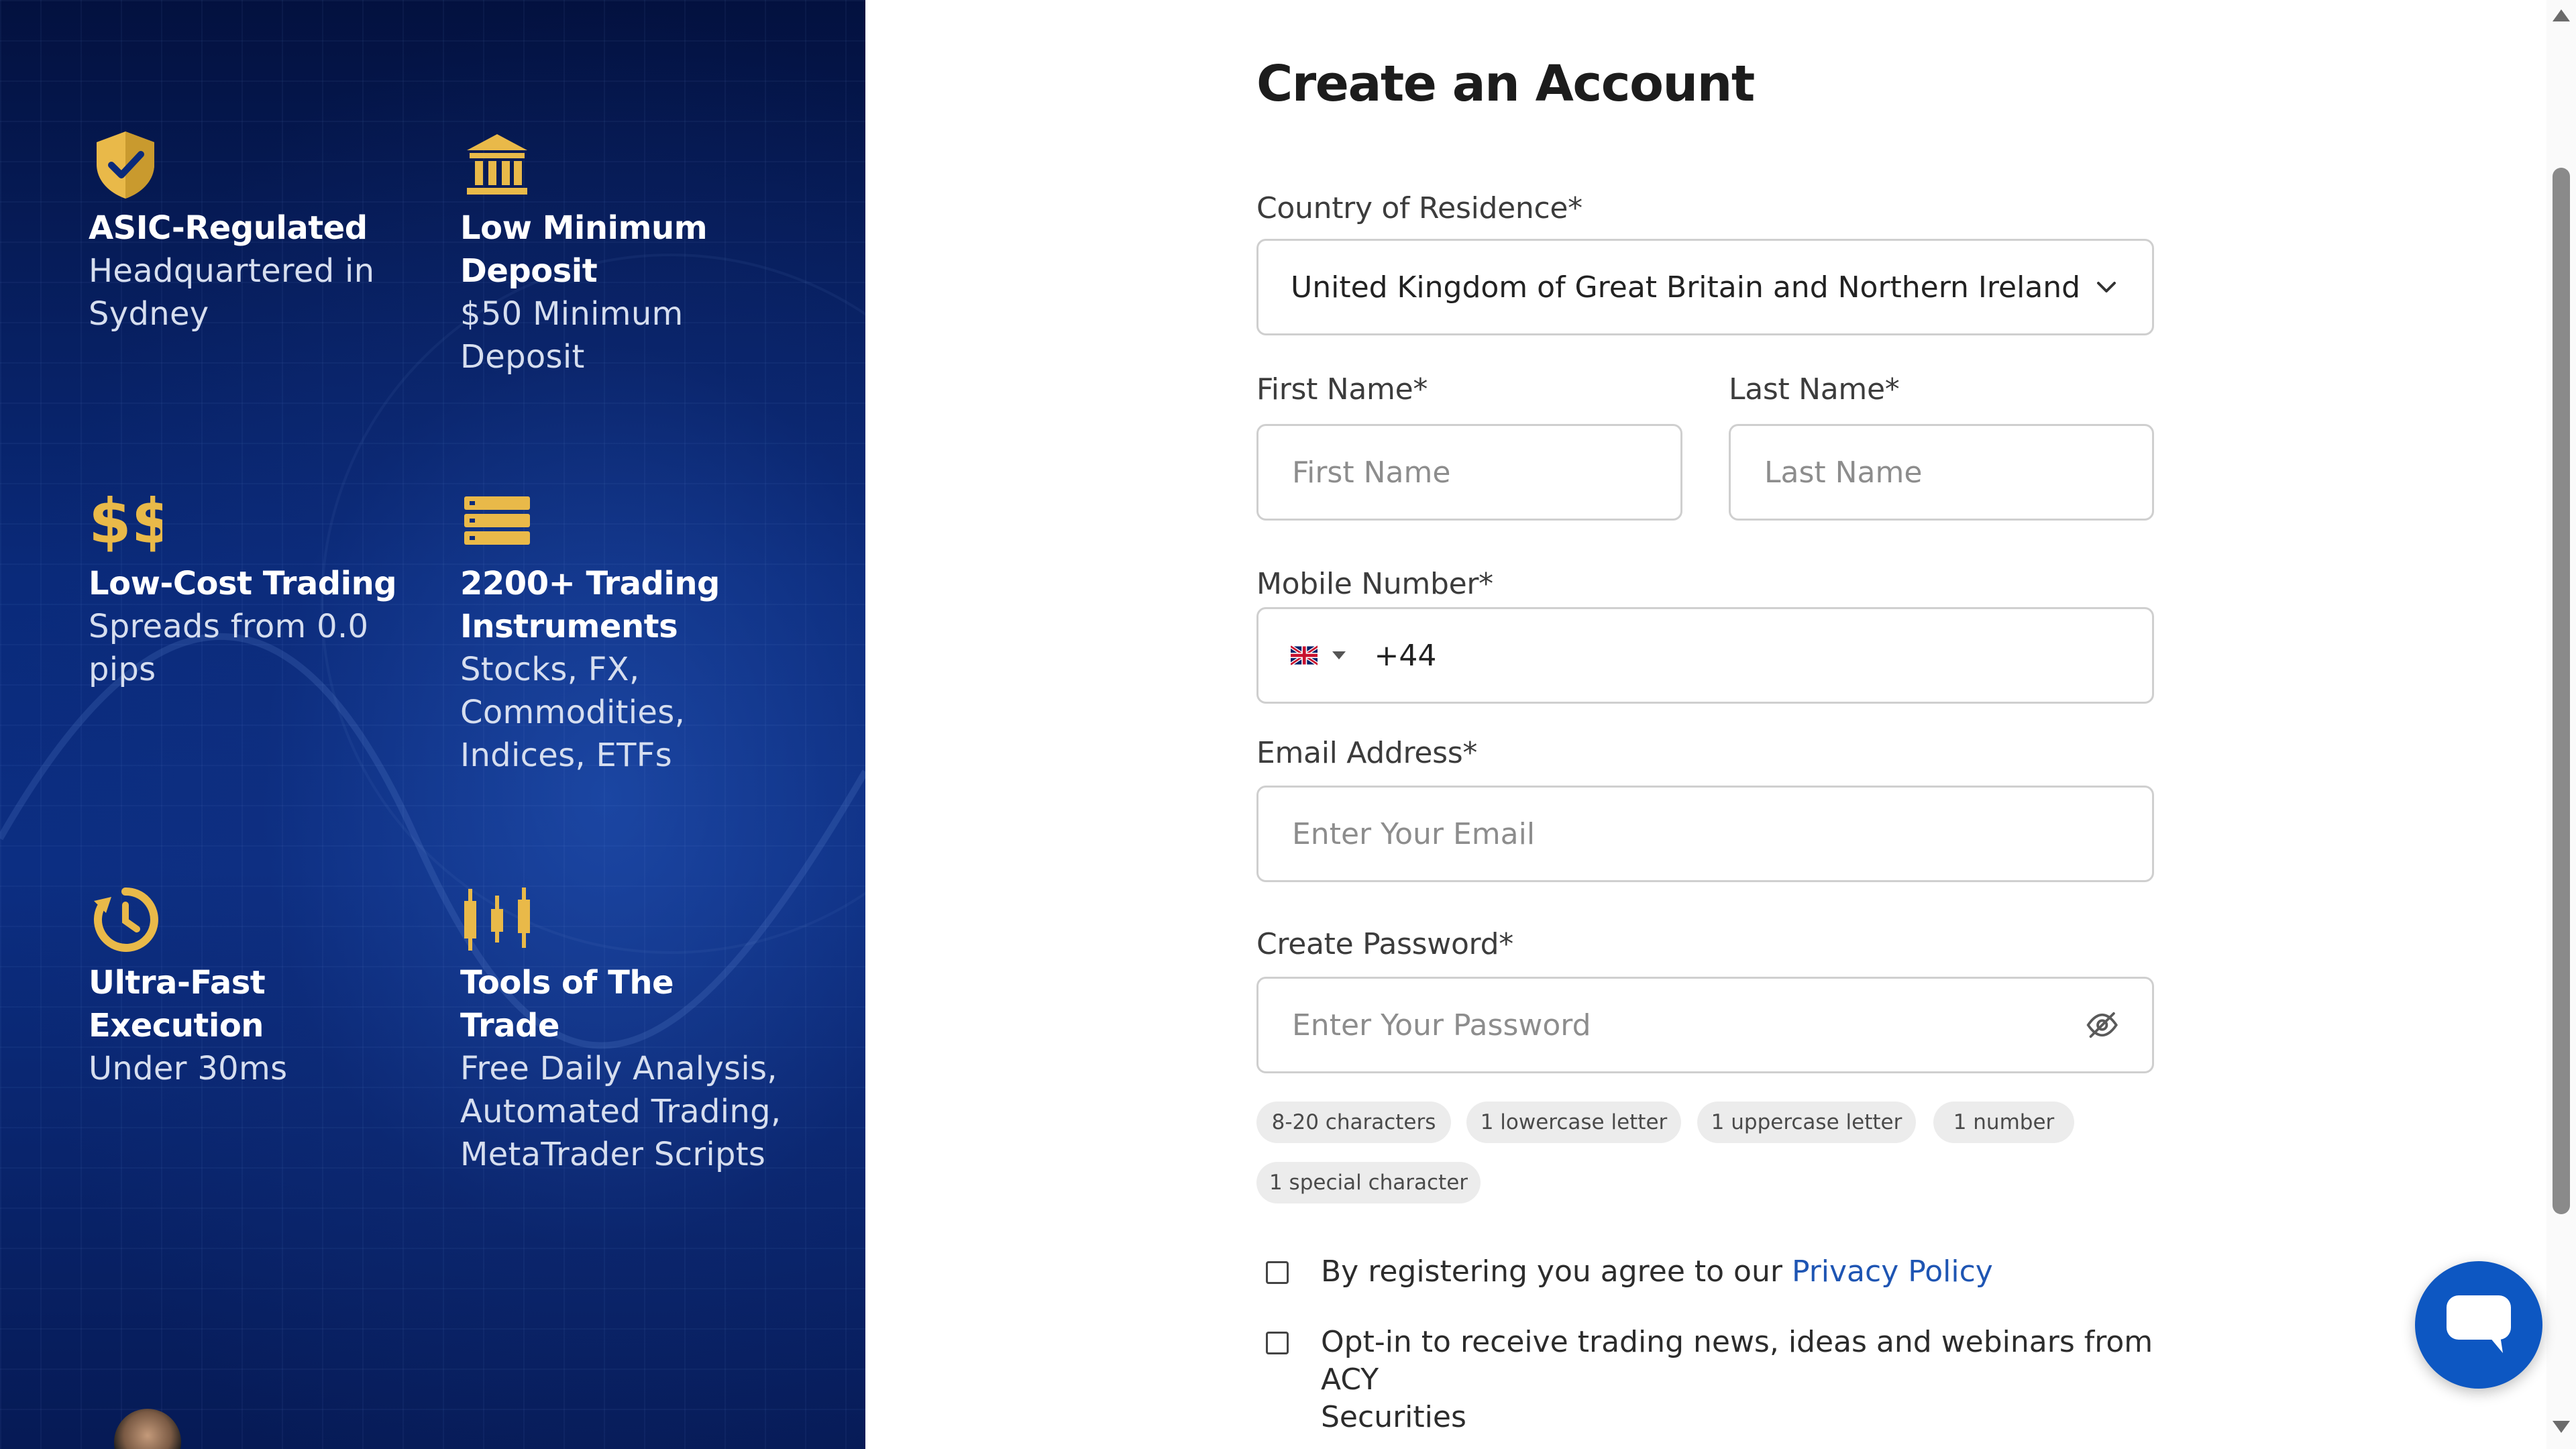 Image resolution: width=2576 pixels, height=1449 pixels. What do you see at coordinates (2106, 287) in the screenshot?
I see `chevron-down-icon` at bounding box center [2106, 287].